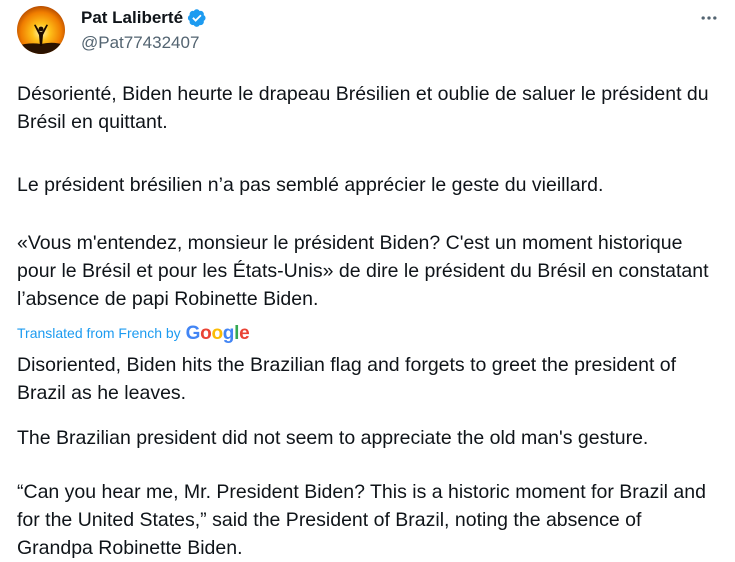 Image resolution: width=735 pixels, height=562 pixels. I want to click on verified-badge-icon, so click(197, 18).